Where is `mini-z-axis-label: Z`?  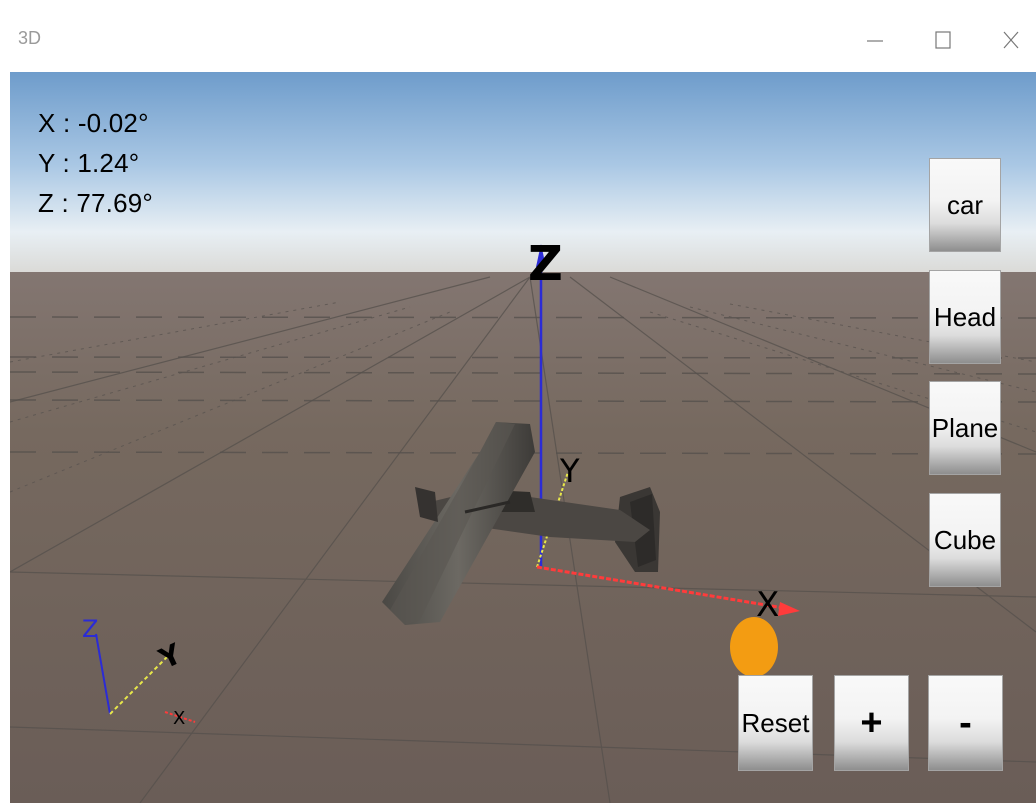
mini-z-axis-label: Z is located at coordinates (90, 629).